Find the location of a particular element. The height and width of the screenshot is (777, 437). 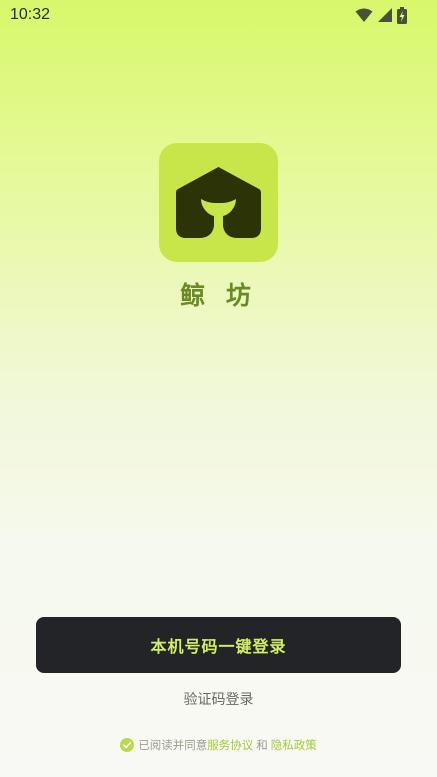

code-login-link: 验证码登录 is located at coordinates (218, 699).